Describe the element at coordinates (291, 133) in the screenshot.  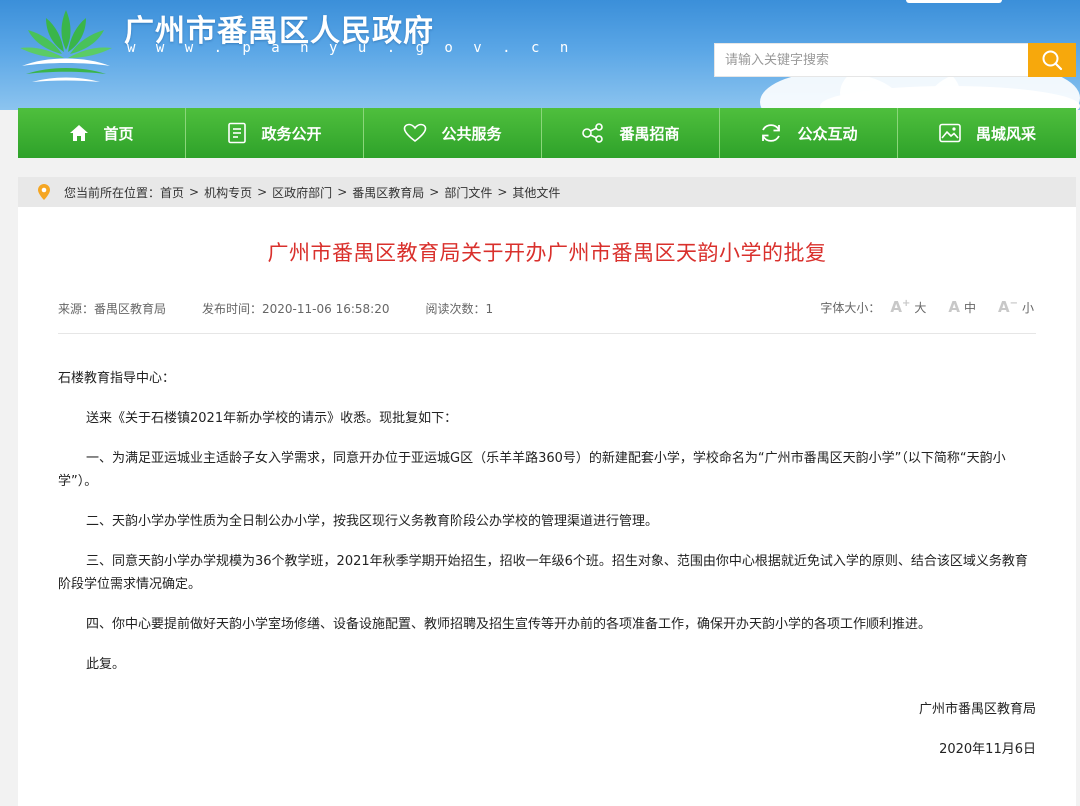
I see `nav-label: 政务公开` at that location.